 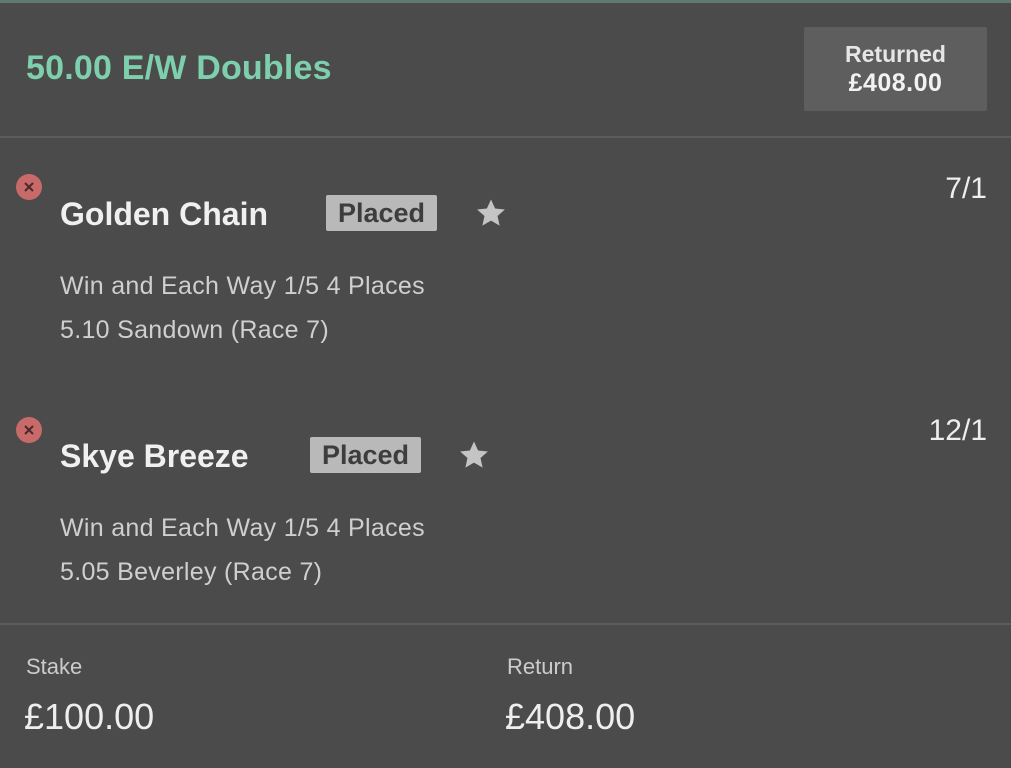 I want to click on odds: 7/1, so click(x=966, y=188).